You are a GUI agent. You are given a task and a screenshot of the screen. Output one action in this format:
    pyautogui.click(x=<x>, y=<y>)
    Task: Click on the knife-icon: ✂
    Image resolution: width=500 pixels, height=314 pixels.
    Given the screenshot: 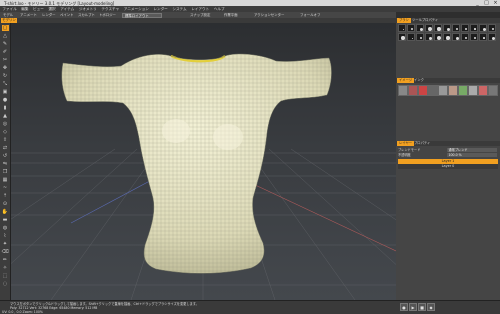 What is the action you would take?
    pyautogui.click(x=5, y=60)
    